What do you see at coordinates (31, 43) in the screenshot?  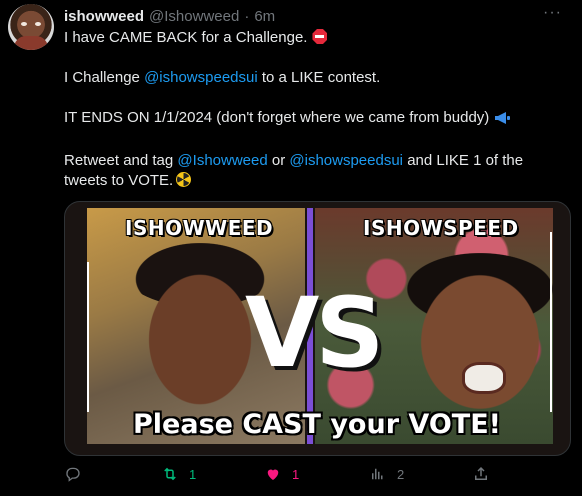 I see `avatar-shirt` at bounding box center [31, 43].